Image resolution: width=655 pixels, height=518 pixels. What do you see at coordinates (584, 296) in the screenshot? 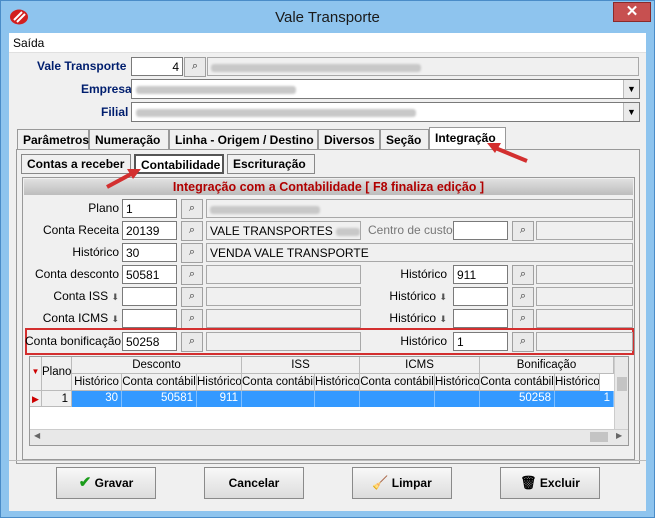
I see `historico-iss-description` at bounding box center [584, 296].